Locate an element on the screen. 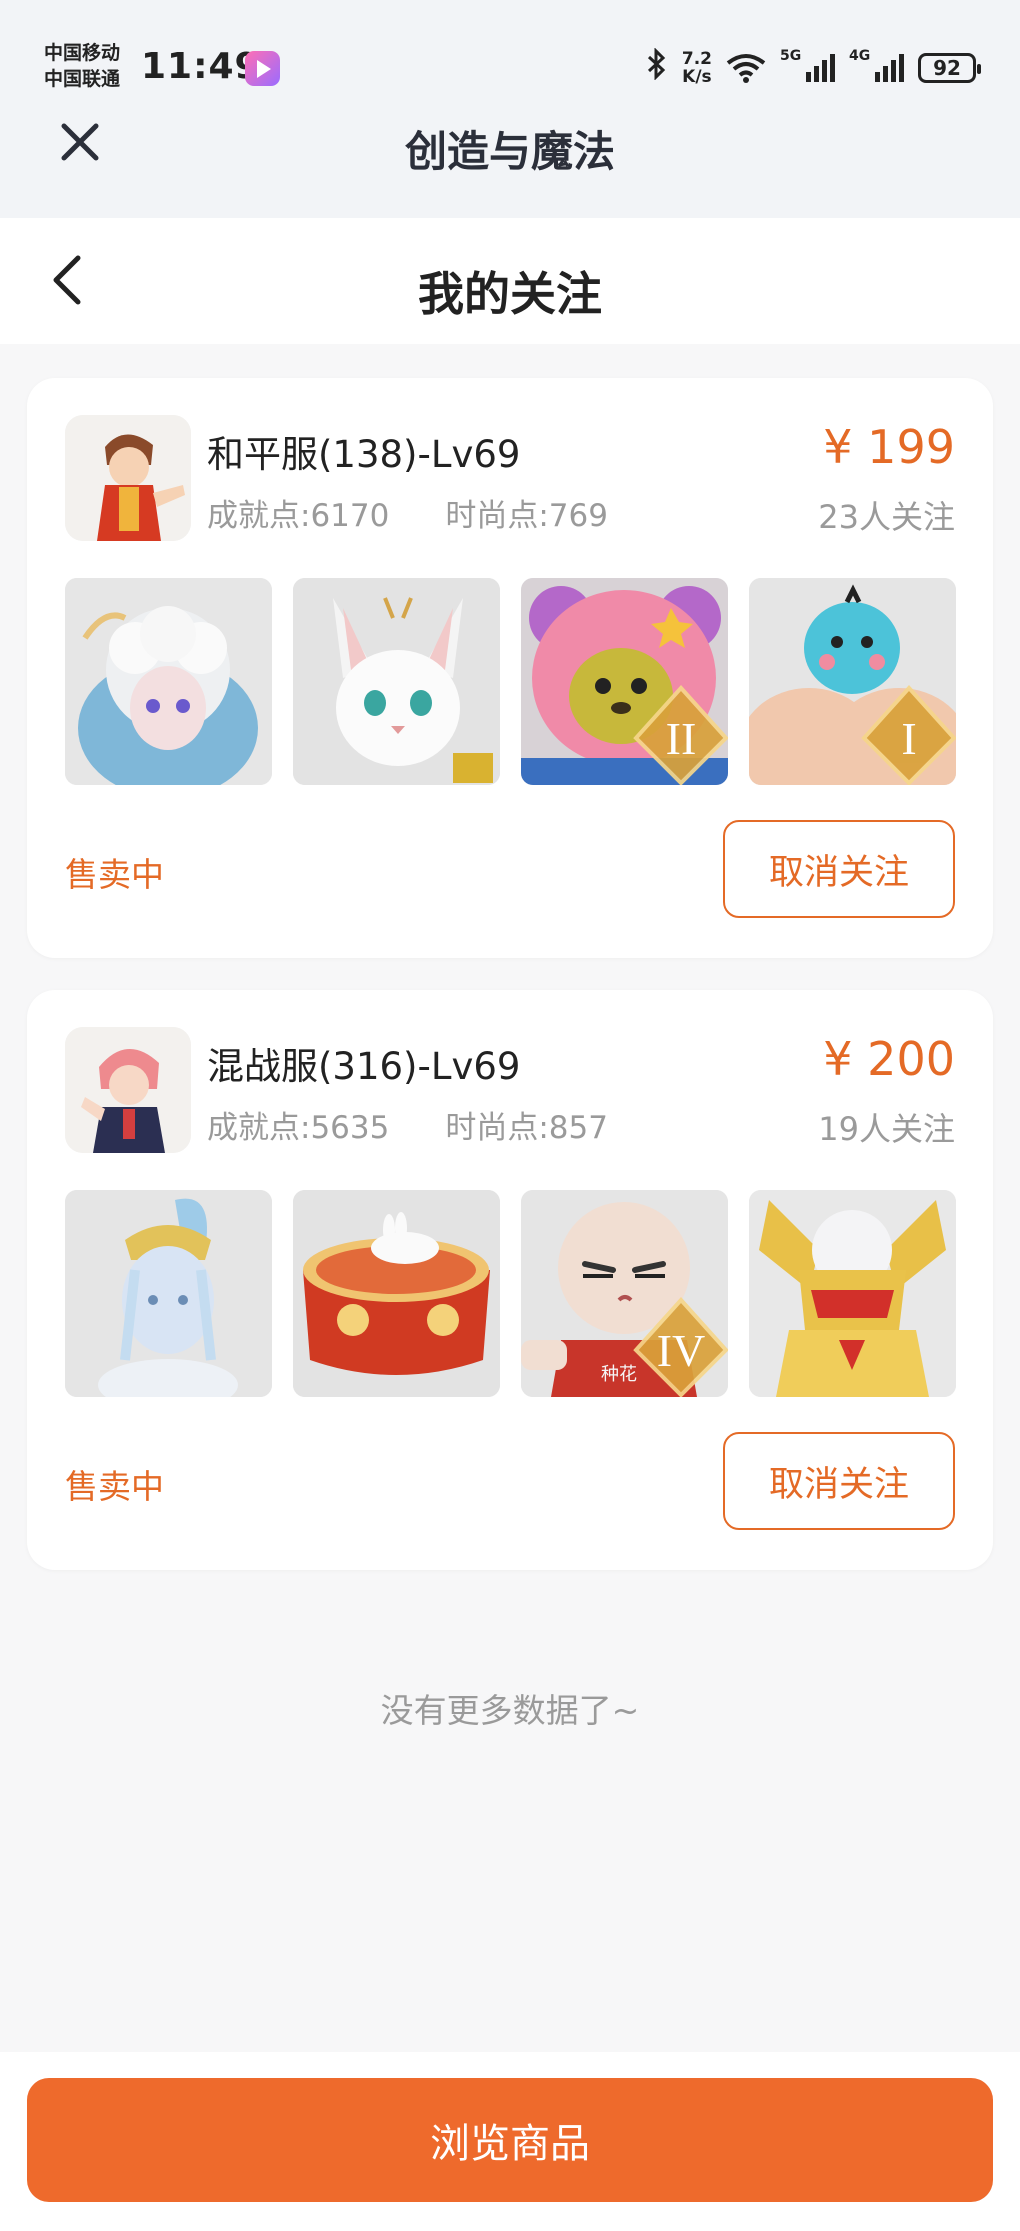 The image size is (1020, 2231). rank-badge-label: I is located at coordinates (908, 738).